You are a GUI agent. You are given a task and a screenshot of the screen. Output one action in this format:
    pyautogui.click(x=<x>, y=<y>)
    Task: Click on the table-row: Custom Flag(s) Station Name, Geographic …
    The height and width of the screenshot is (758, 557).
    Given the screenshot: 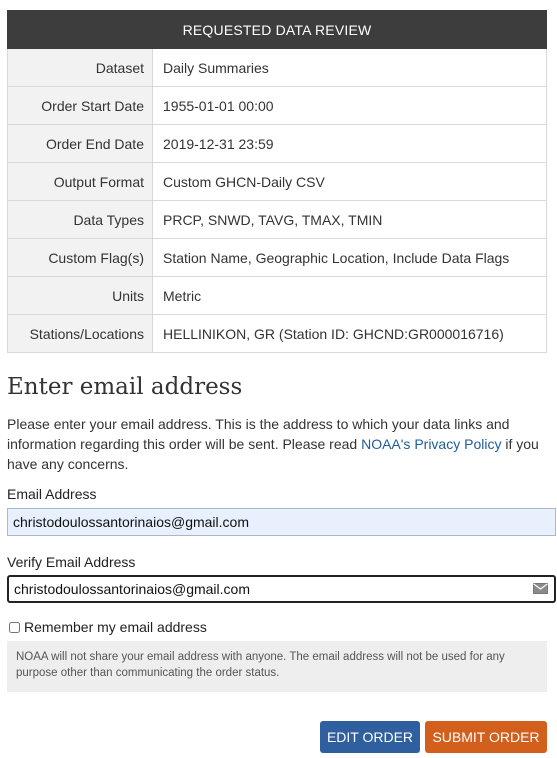 What is the action you would take?
    pyautogui.click(x=277, y=257)
    